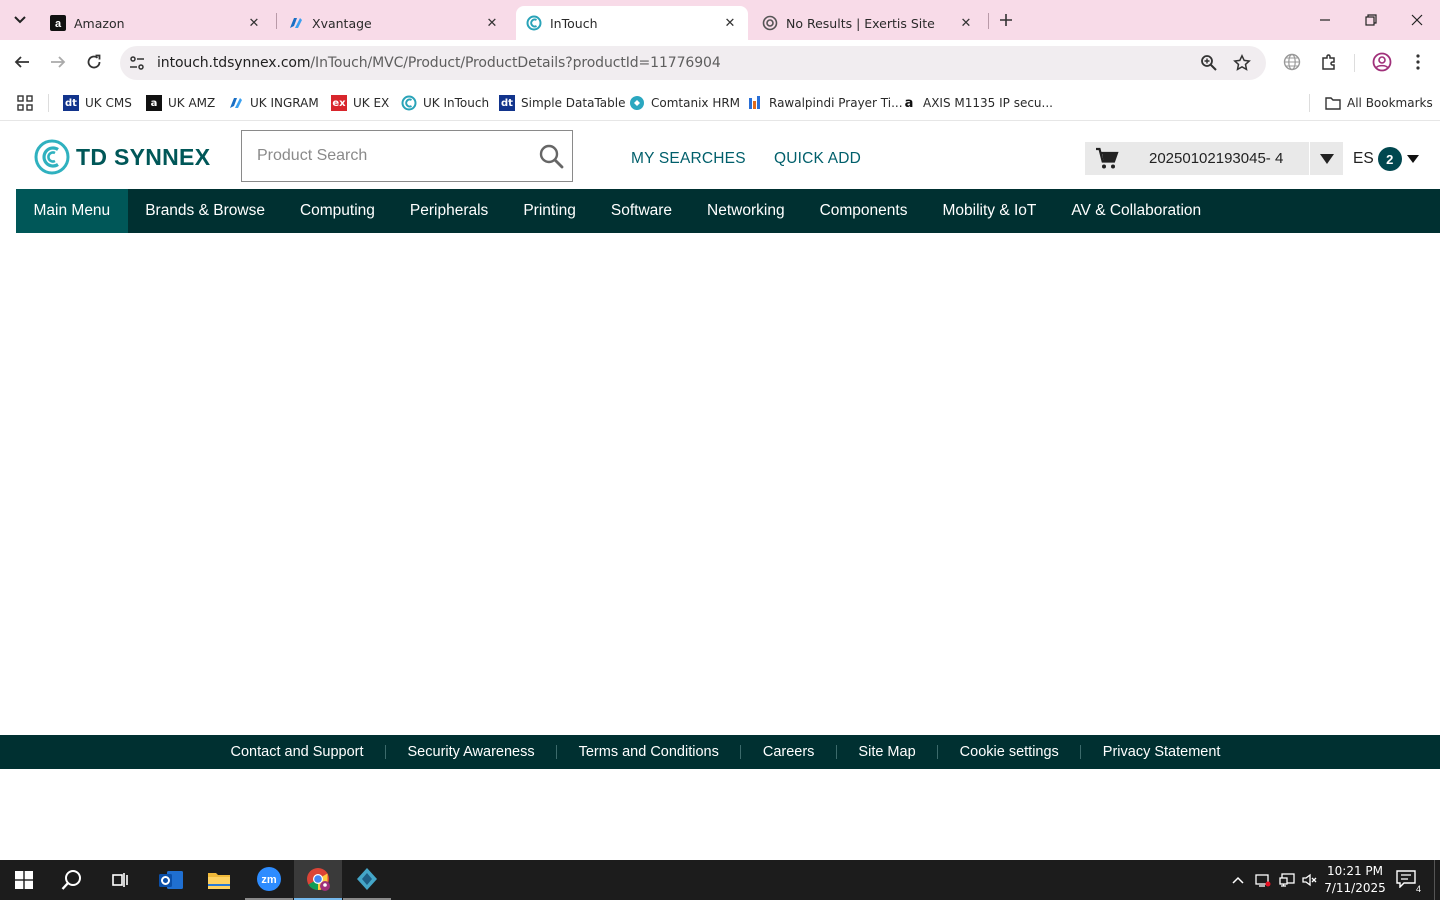 This screenshot has height=900, width=1440. What do you see at coordinates (171, 880) in the screenshot?
I see `taskbar-outlook` at bounding box center [171, 880].